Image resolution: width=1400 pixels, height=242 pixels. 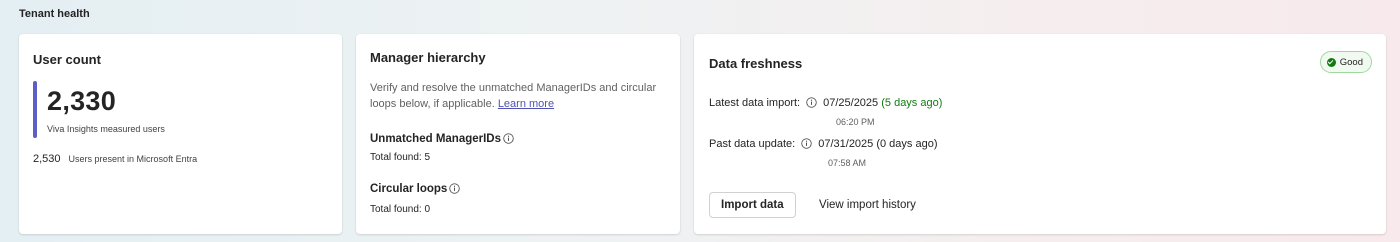 What do you see at coordinates (106, 129) in the screenshot?
I see `measured-users-label: Viva Insights measured users` at bounding box center [106, 129].